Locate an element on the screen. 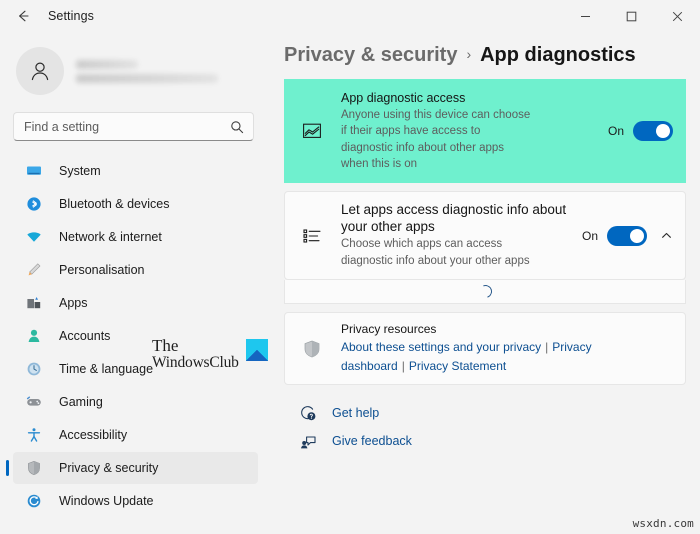 This screenshot has height=534, width=700. setting-title: App diagnostic access is located at coordinates (403, 98).